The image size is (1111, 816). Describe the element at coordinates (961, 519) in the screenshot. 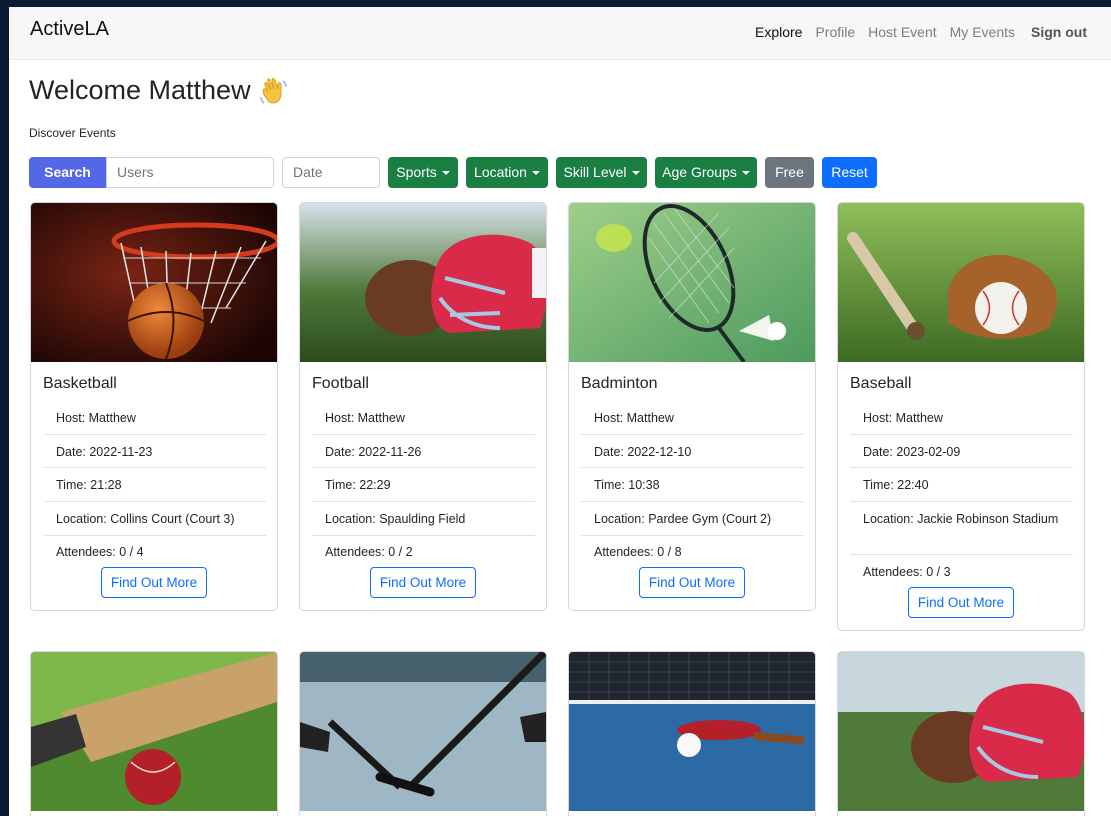

I see `card-location: Location: Jackie Robinson Stadium` at that location.